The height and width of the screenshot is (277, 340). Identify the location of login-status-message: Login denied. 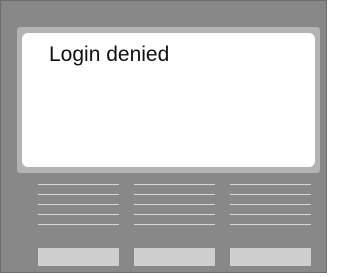
(109, 54).